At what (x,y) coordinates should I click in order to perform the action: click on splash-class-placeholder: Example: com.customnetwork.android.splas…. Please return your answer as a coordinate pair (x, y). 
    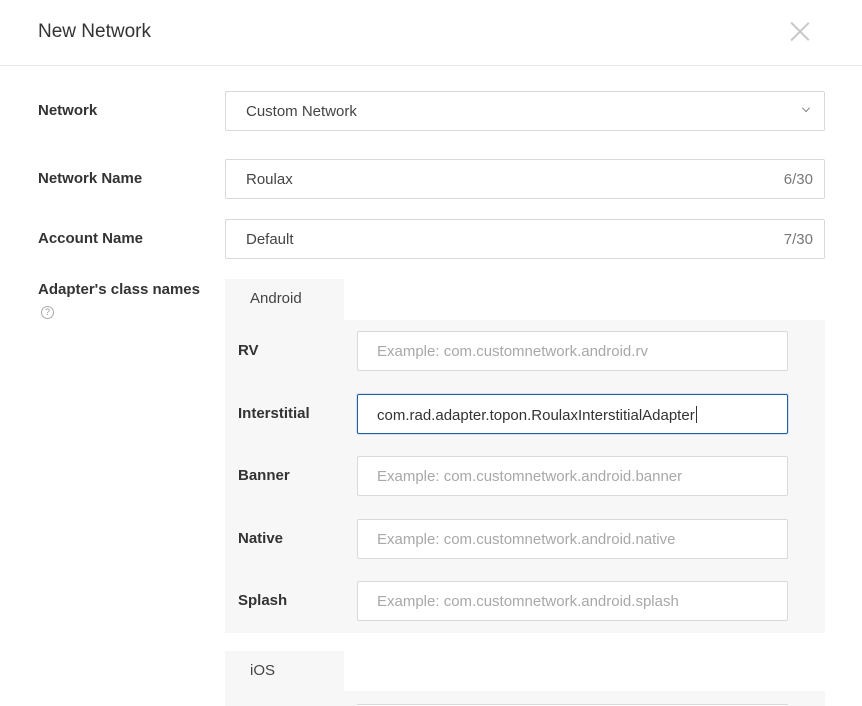
    Looking at the image, I should click on (528, 601).